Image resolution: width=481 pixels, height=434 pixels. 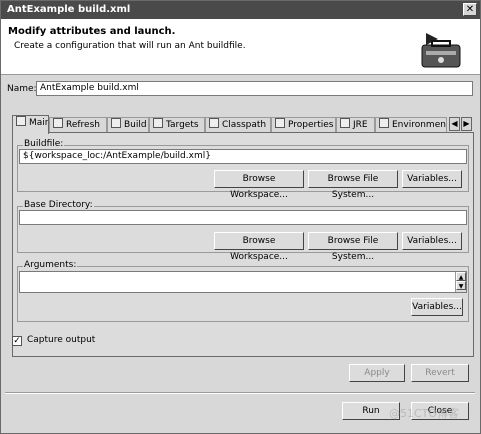 What do you see at coordinates (92, 31) in the screenshot?
I see `header-title: Modify attributes and launch.` at bounding box center [92, 31].